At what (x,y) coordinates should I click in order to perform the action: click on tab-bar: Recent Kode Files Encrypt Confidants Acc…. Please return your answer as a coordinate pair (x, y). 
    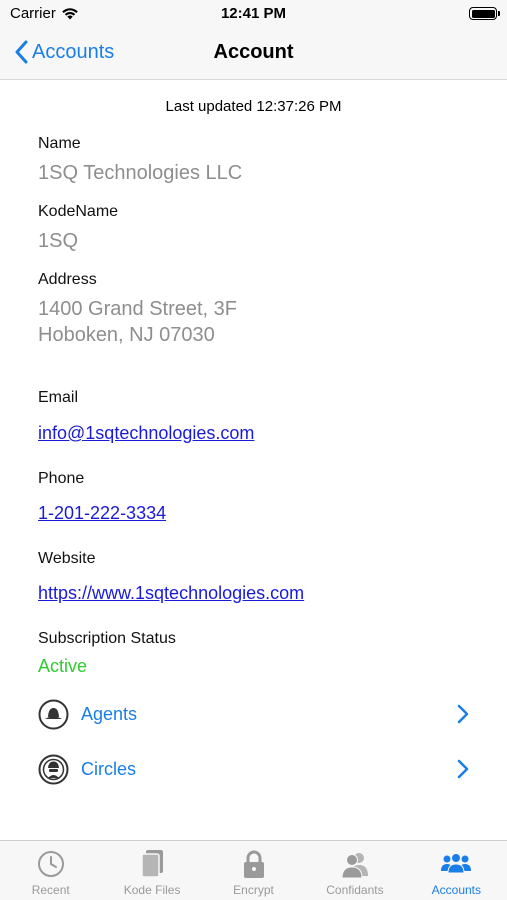
    Looking at the image, I should click on (253, 870).